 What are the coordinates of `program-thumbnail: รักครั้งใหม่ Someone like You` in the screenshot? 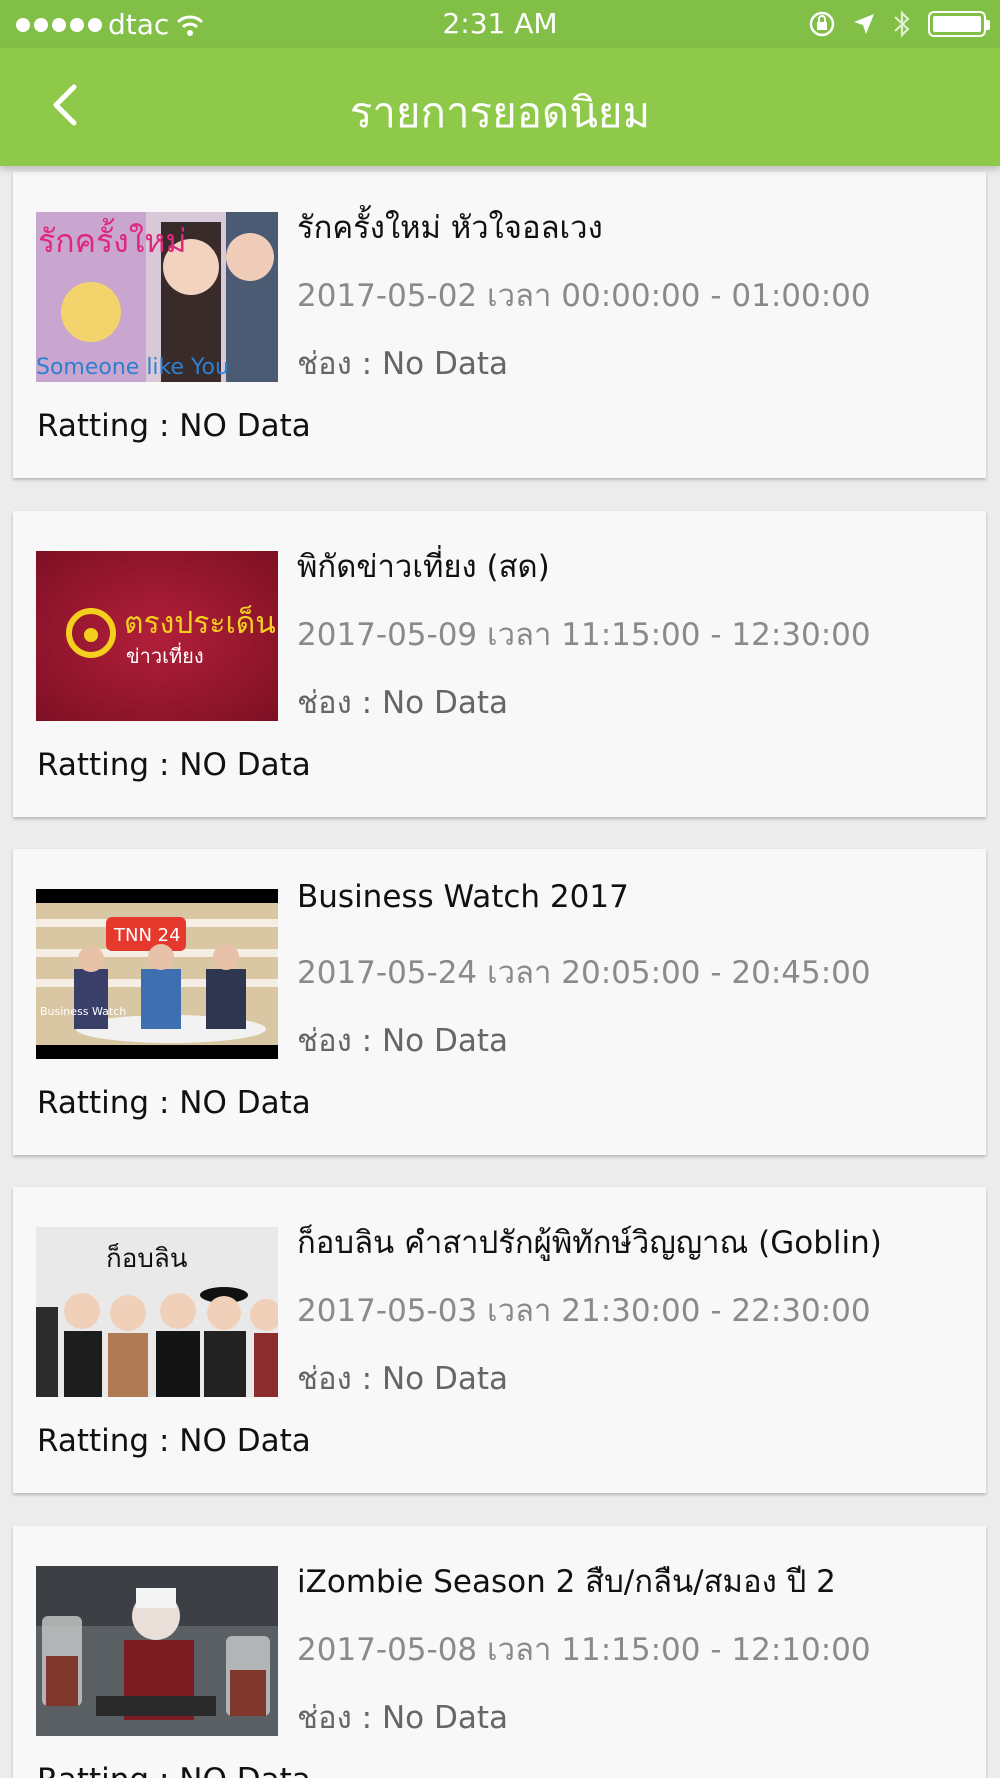 It's located at (157, 297).